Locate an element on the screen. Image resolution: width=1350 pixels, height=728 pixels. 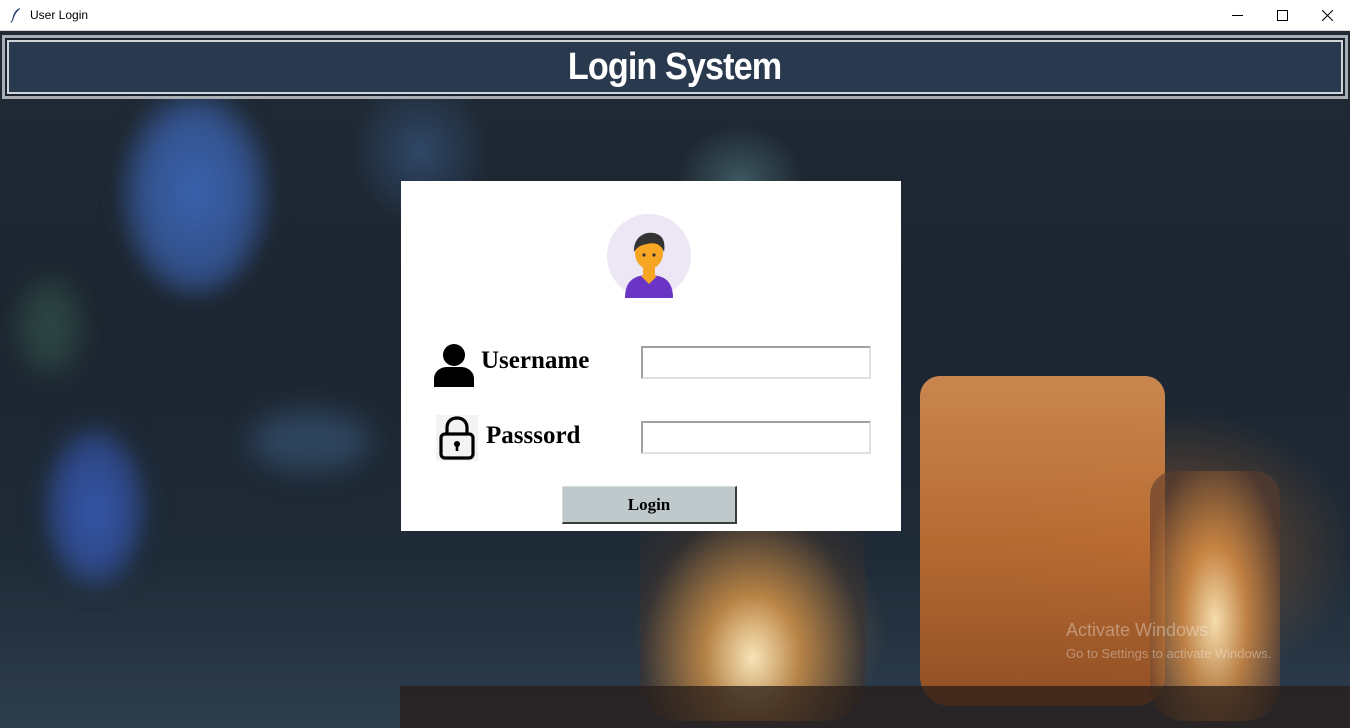
maximize-button is located at coordinates (1282, 15).